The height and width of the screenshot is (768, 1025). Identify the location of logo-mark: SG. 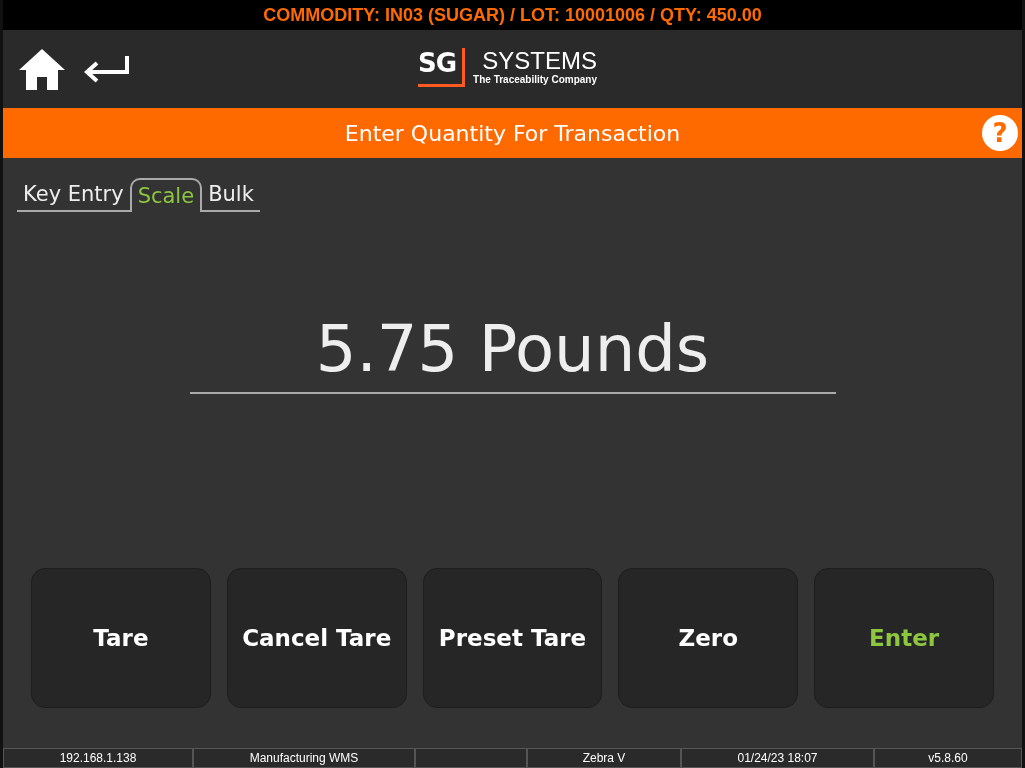
(442, 67).